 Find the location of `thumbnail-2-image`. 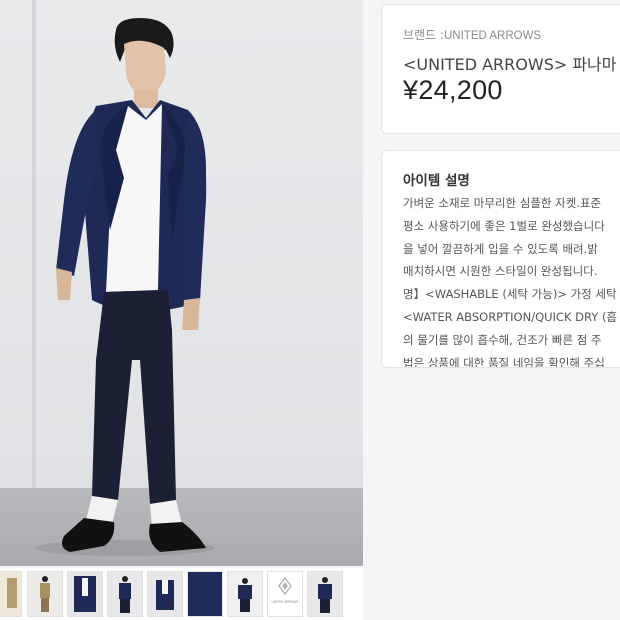

thumbnail-2-image is located at coordinates (45, 594).